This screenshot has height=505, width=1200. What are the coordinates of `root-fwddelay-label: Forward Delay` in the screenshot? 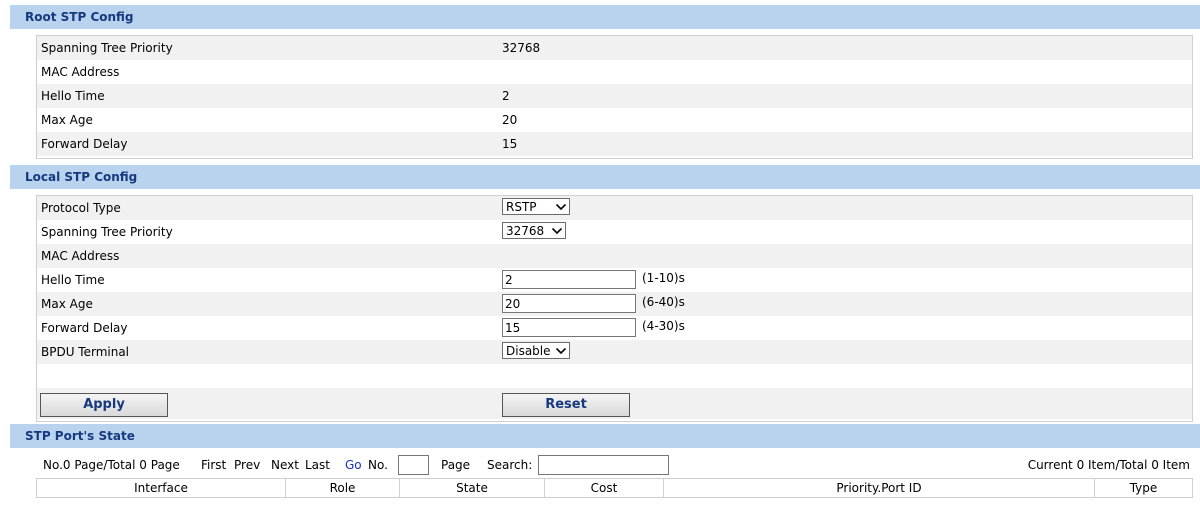 It's located at (84, 144).